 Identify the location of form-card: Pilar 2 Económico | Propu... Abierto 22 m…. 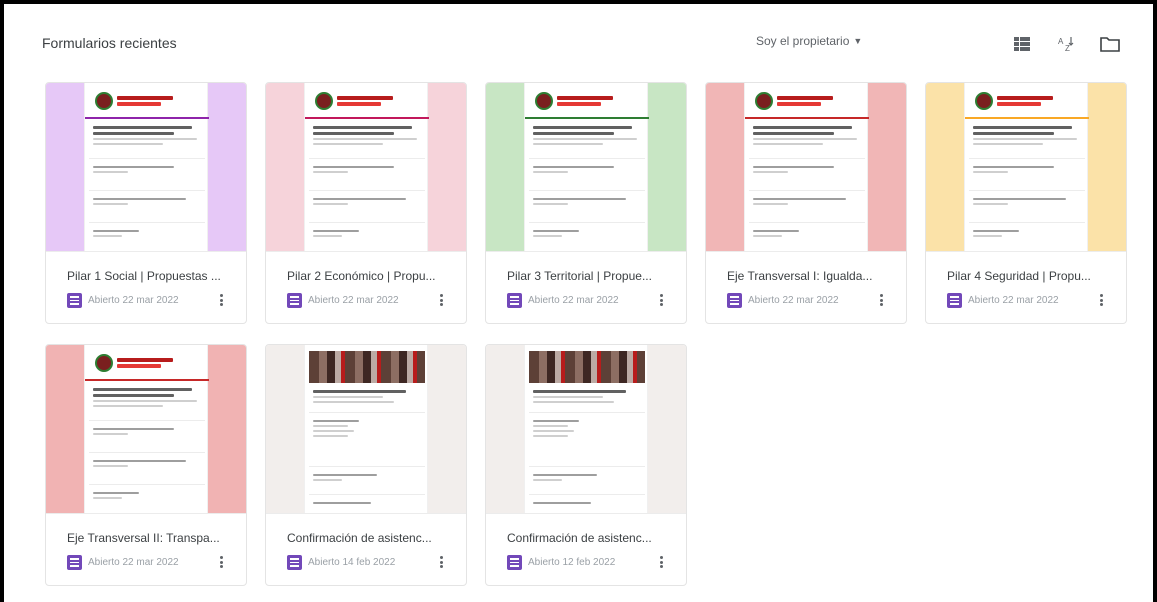
(366, 203).